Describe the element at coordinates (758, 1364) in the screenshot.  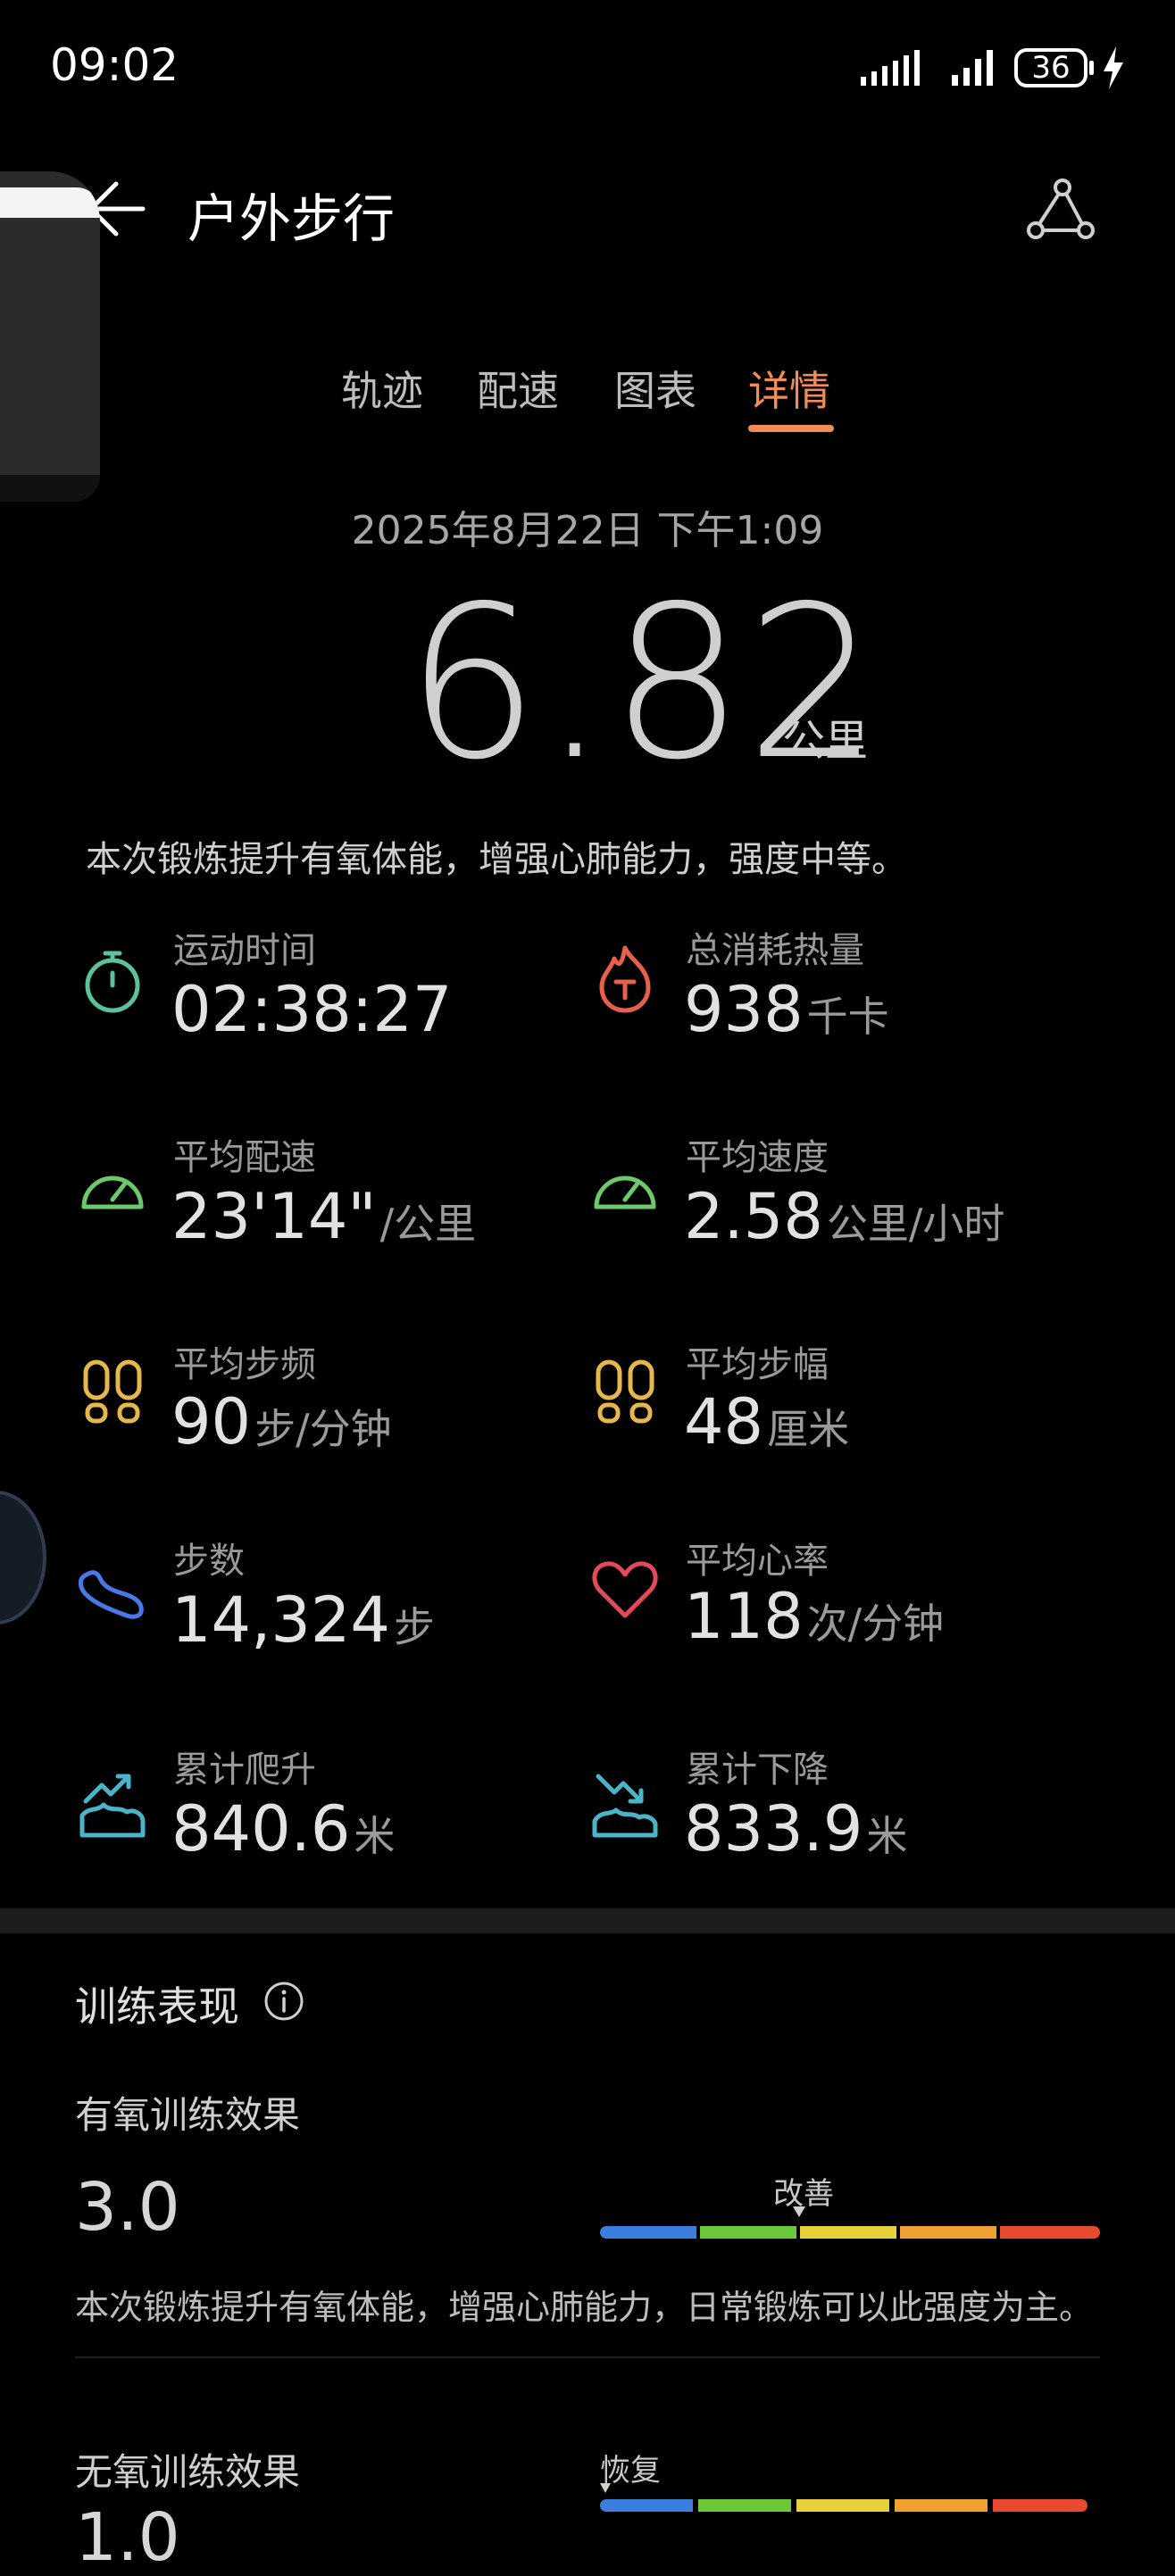
I see `metric-label: 平均步幅` at that location.